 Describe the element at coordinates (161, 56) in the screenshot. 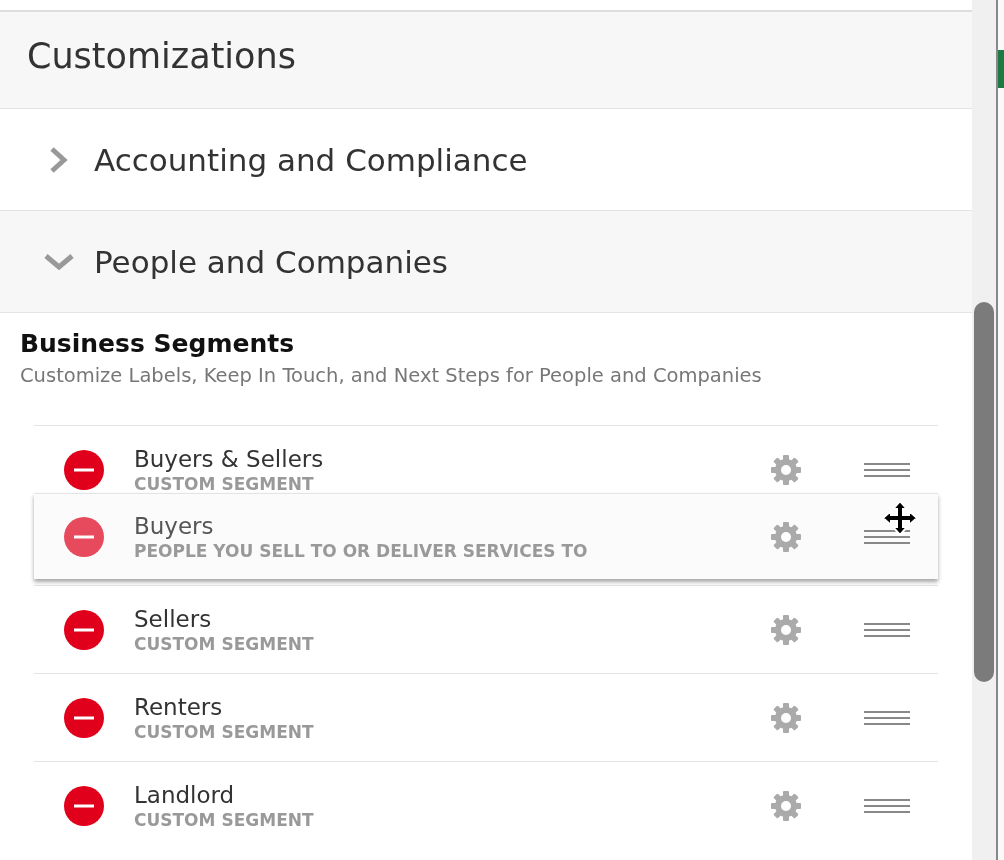

I see `page-title: Customizations` at that location.